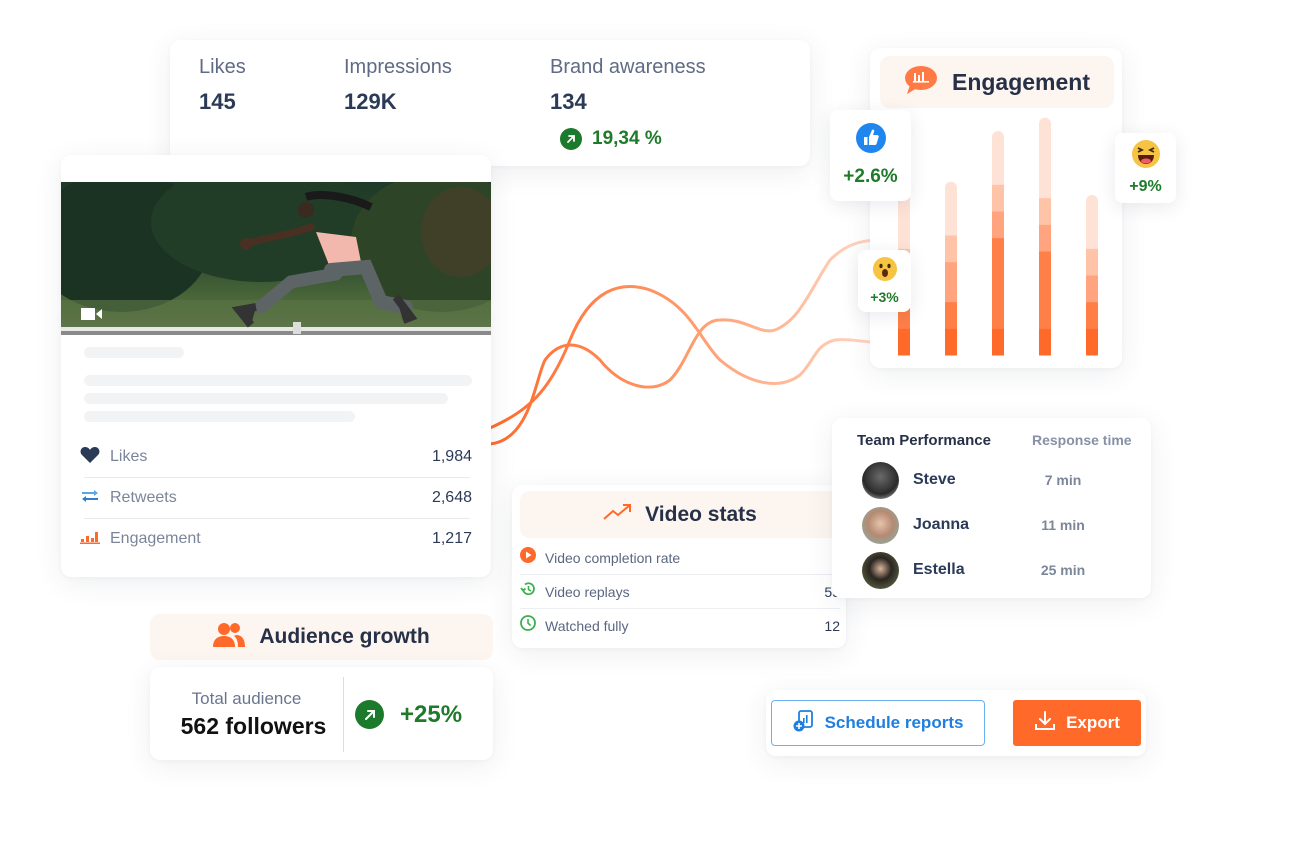 Image resolution: width=1296 pixels, height=843 pixels. Describe the element at coordinates (222, 67) in the screenshot. I see `metric-label: Likes` at that location.